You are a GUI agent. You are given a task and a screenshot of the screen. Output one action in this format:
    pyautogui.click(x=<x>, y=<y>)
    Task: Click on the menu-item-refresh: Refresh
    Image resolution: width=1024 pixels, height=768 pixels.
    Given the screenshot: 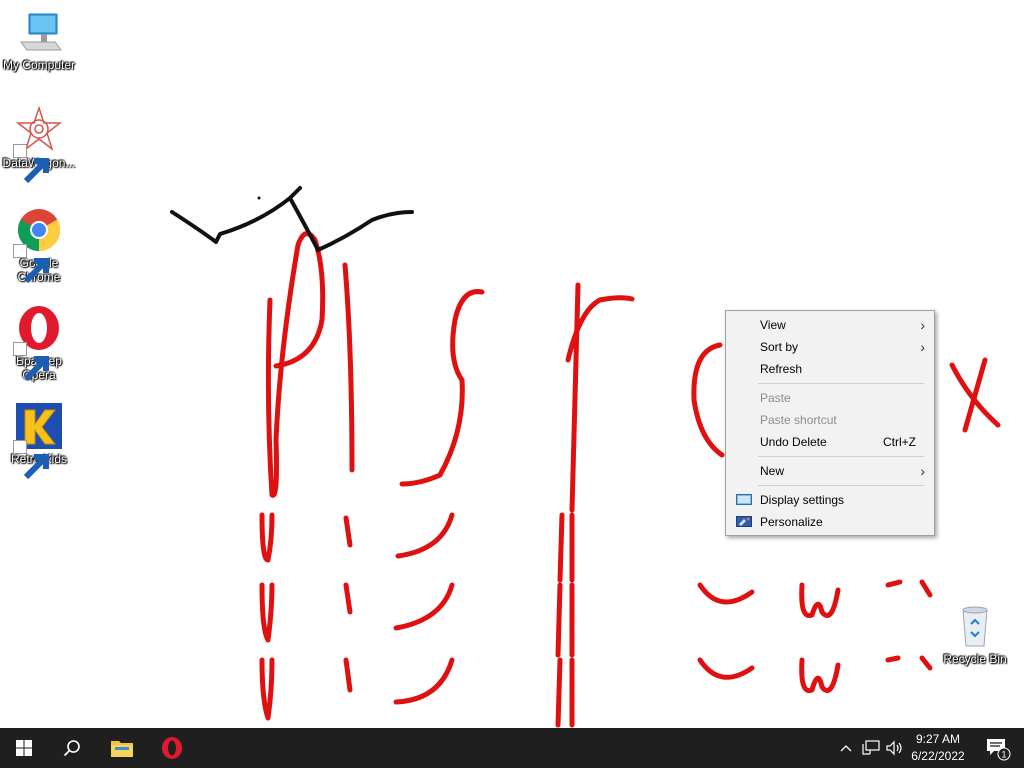 What is the action you would take?
    pyautogui.click(x=830, y=369)
    